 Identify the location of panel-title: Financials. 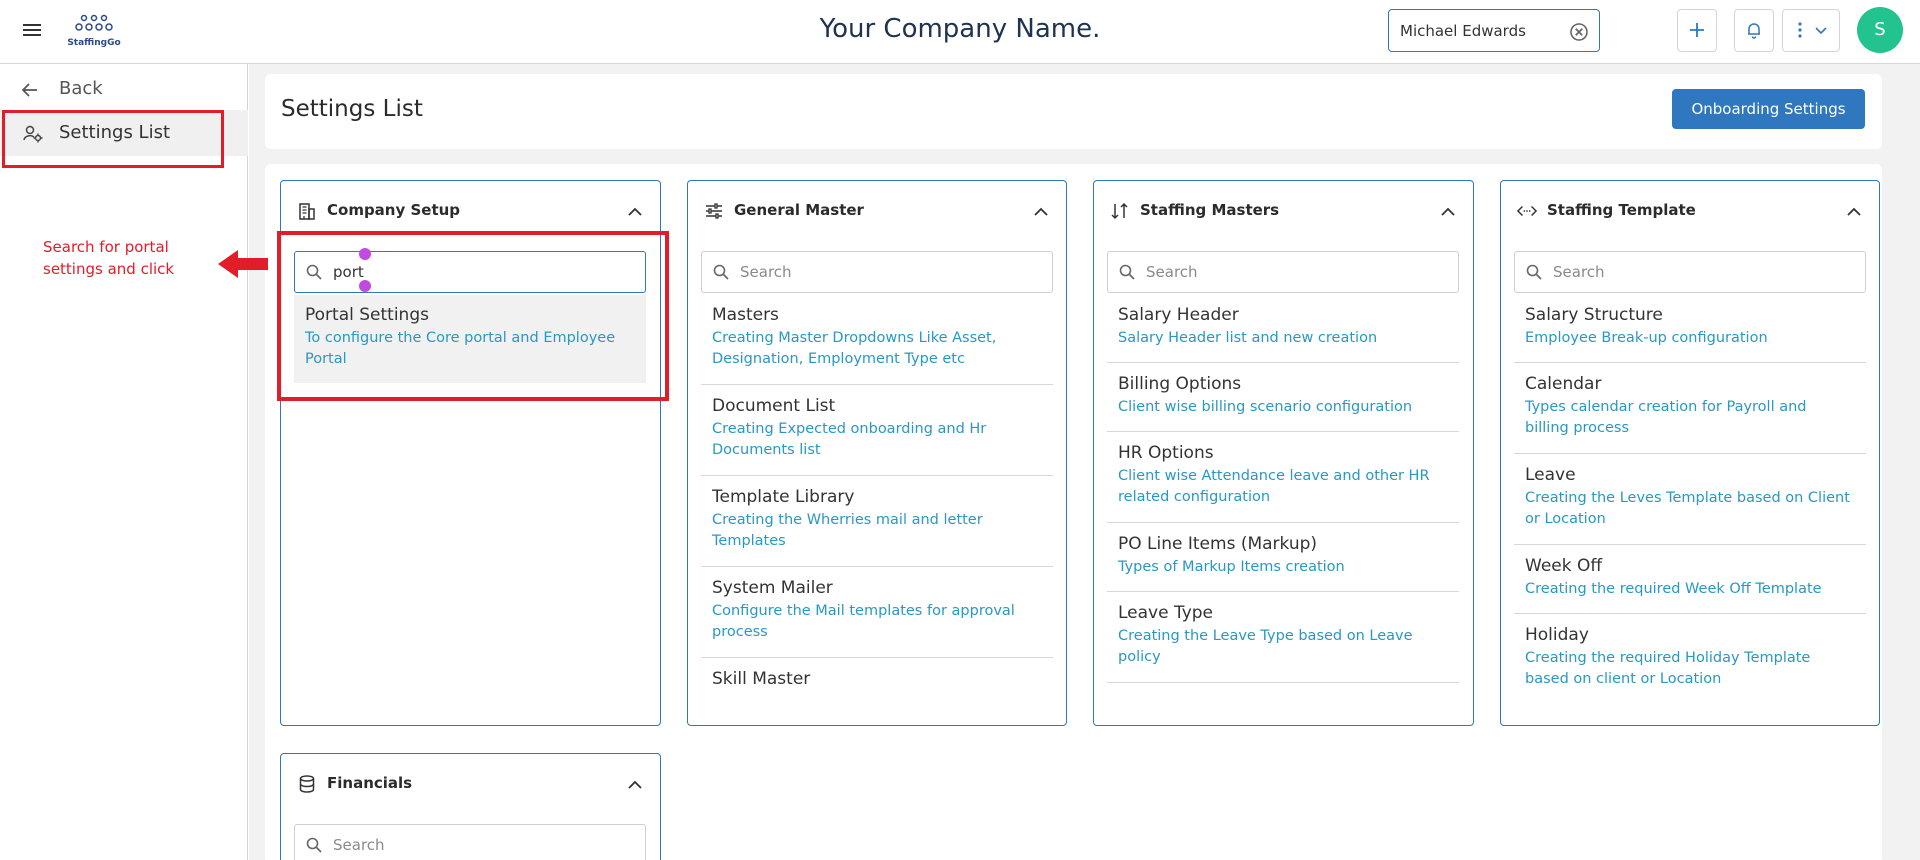
(370, 783).